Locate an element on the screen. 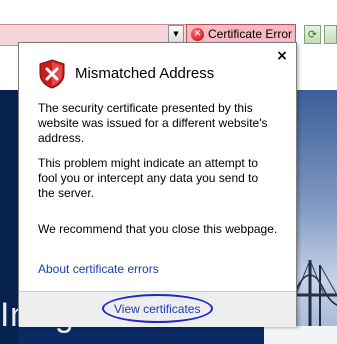 This screenshot has height=344, width=337. refresh-icon: ⟳ is located at coordinates (312, 34).